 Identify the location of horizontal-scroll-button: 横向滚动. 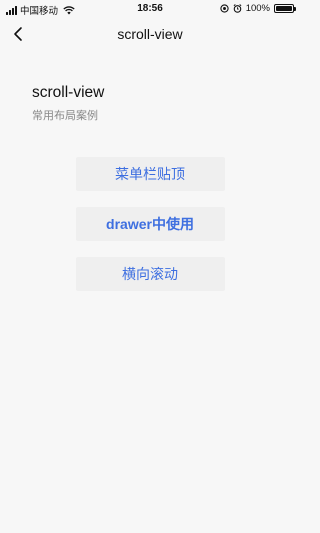
(150, 274).